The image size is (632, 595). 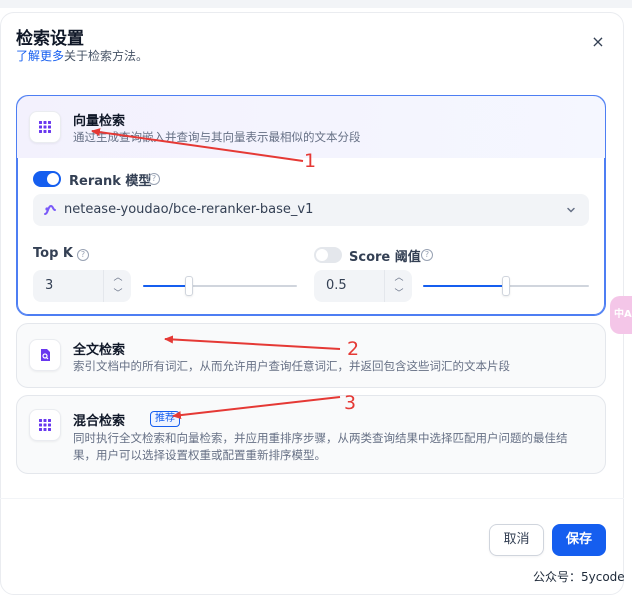 I want to click on watermark-text: 公众号：5ycode, so click(x=579, y=577).